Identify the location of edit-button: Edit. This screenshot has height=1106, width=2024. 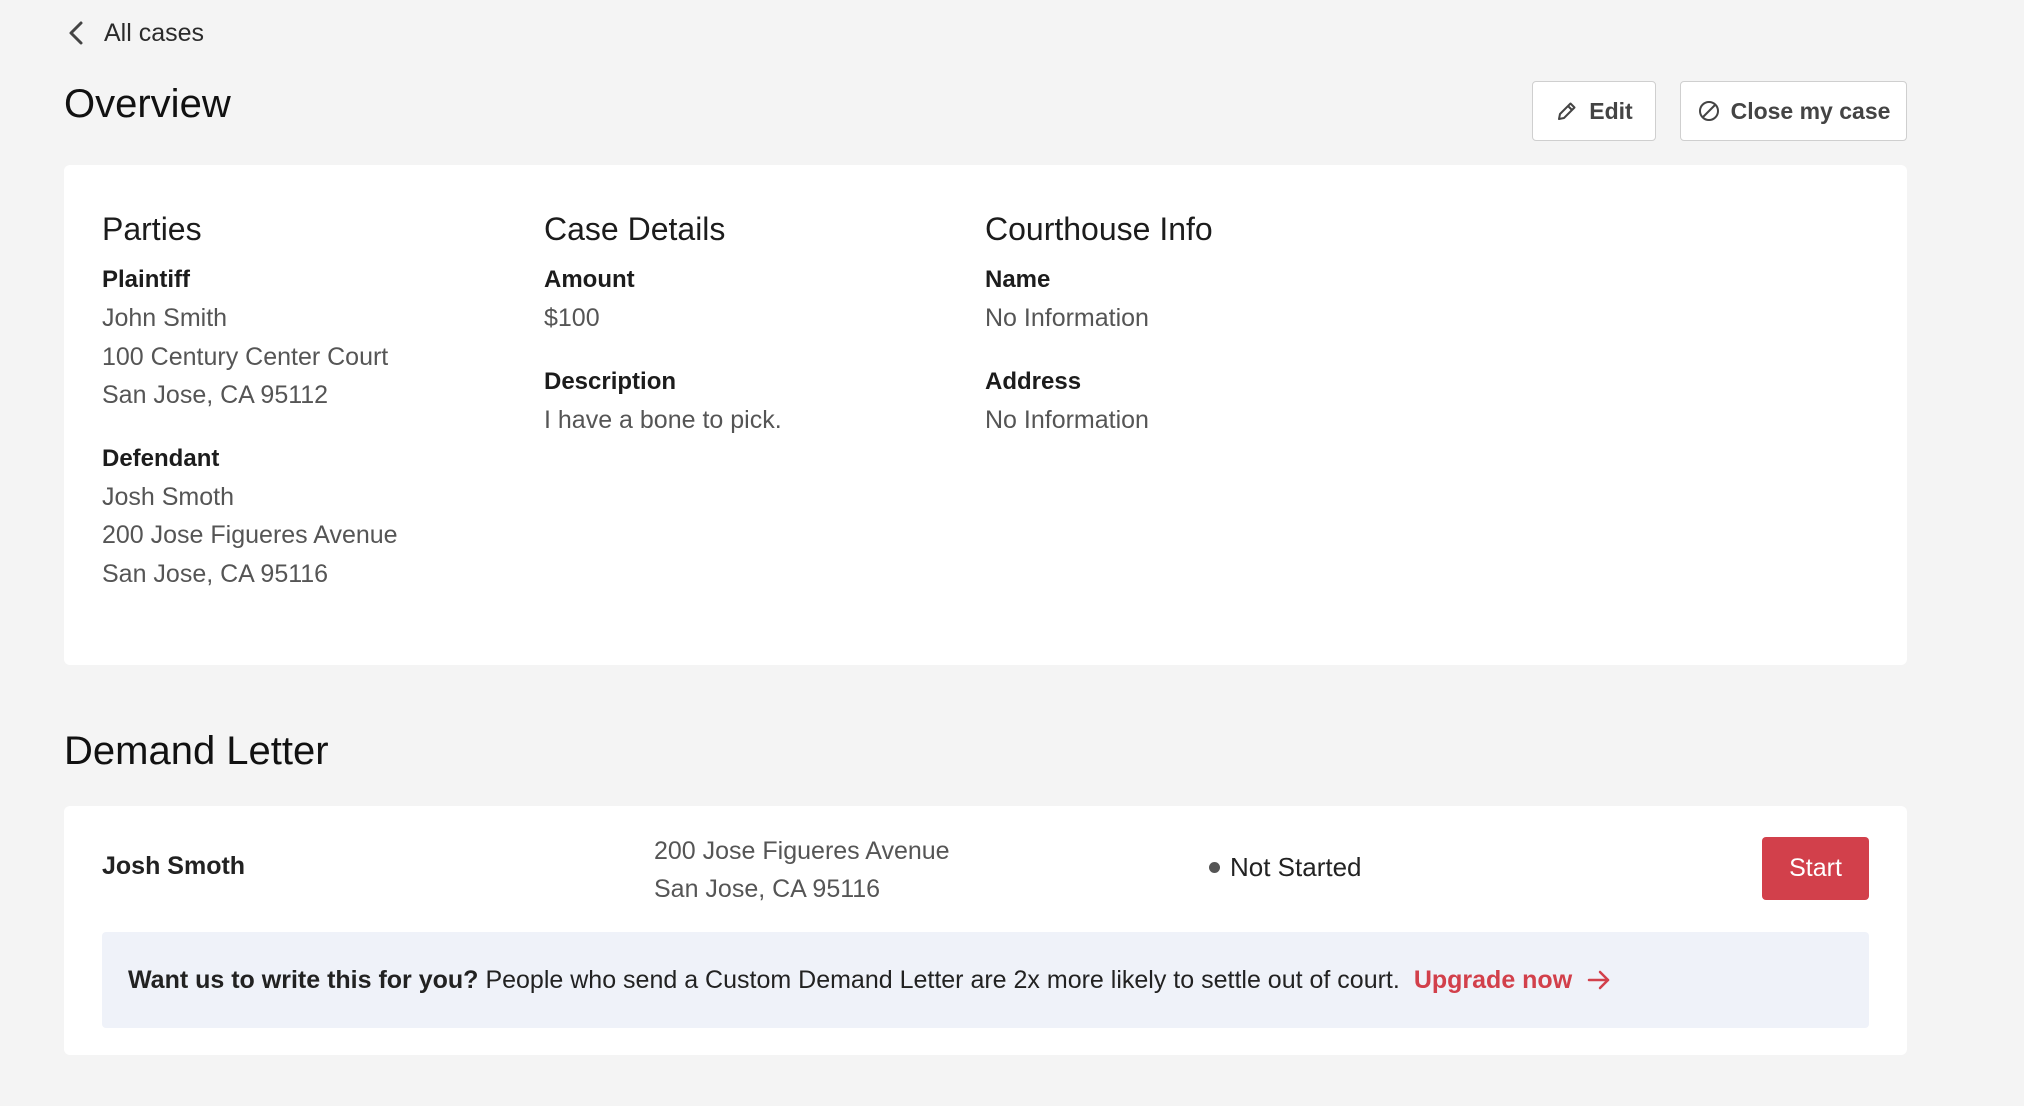
(1594, 111).